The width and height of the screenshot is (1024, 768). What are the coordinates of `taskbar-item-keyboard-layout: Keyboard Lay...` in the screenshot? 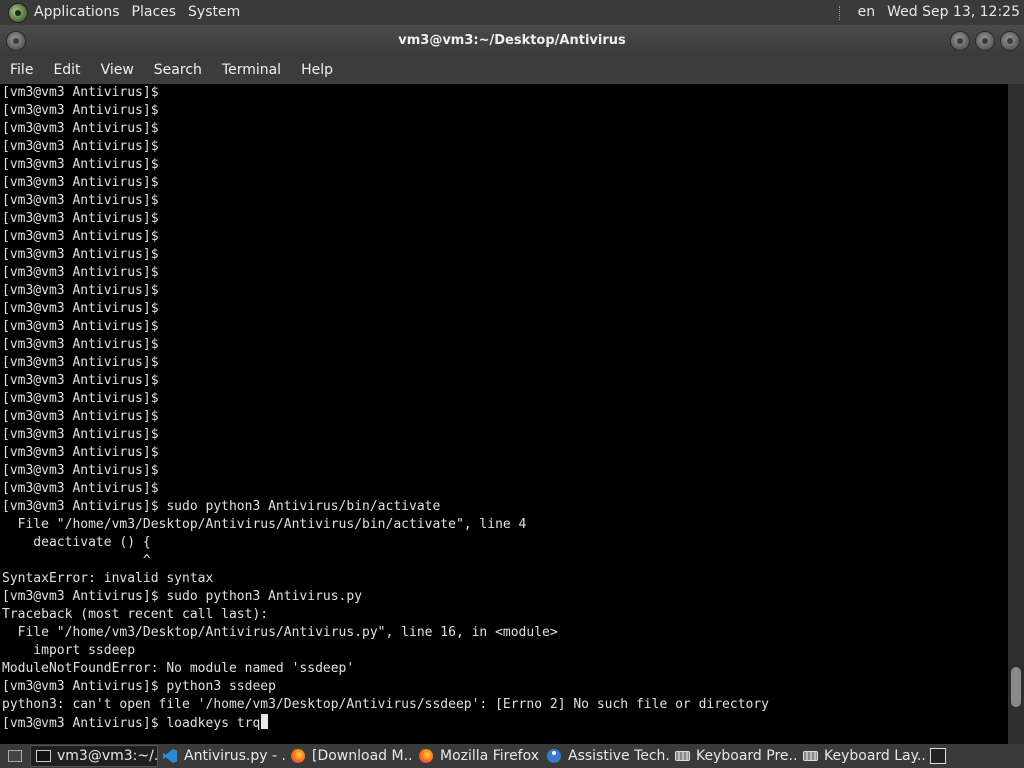 It's located at (862, 756).